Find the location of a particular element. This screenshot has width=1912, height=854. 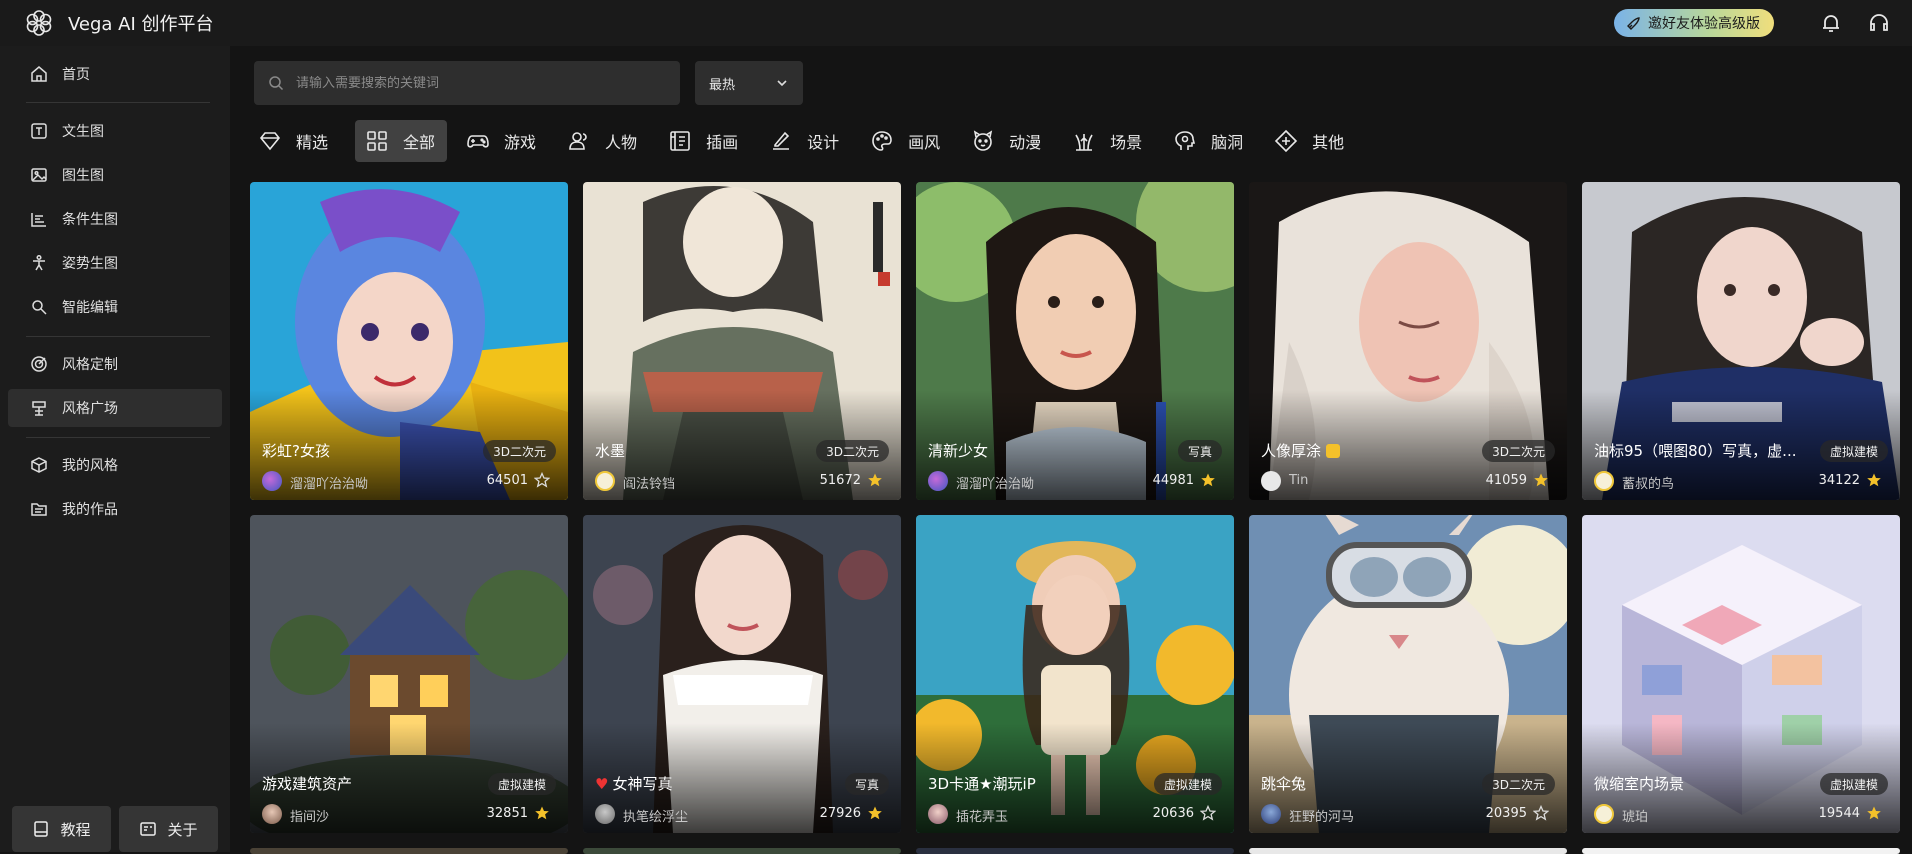

app-title: Vega AI 创作平台 is located at coordinates (141, 24).